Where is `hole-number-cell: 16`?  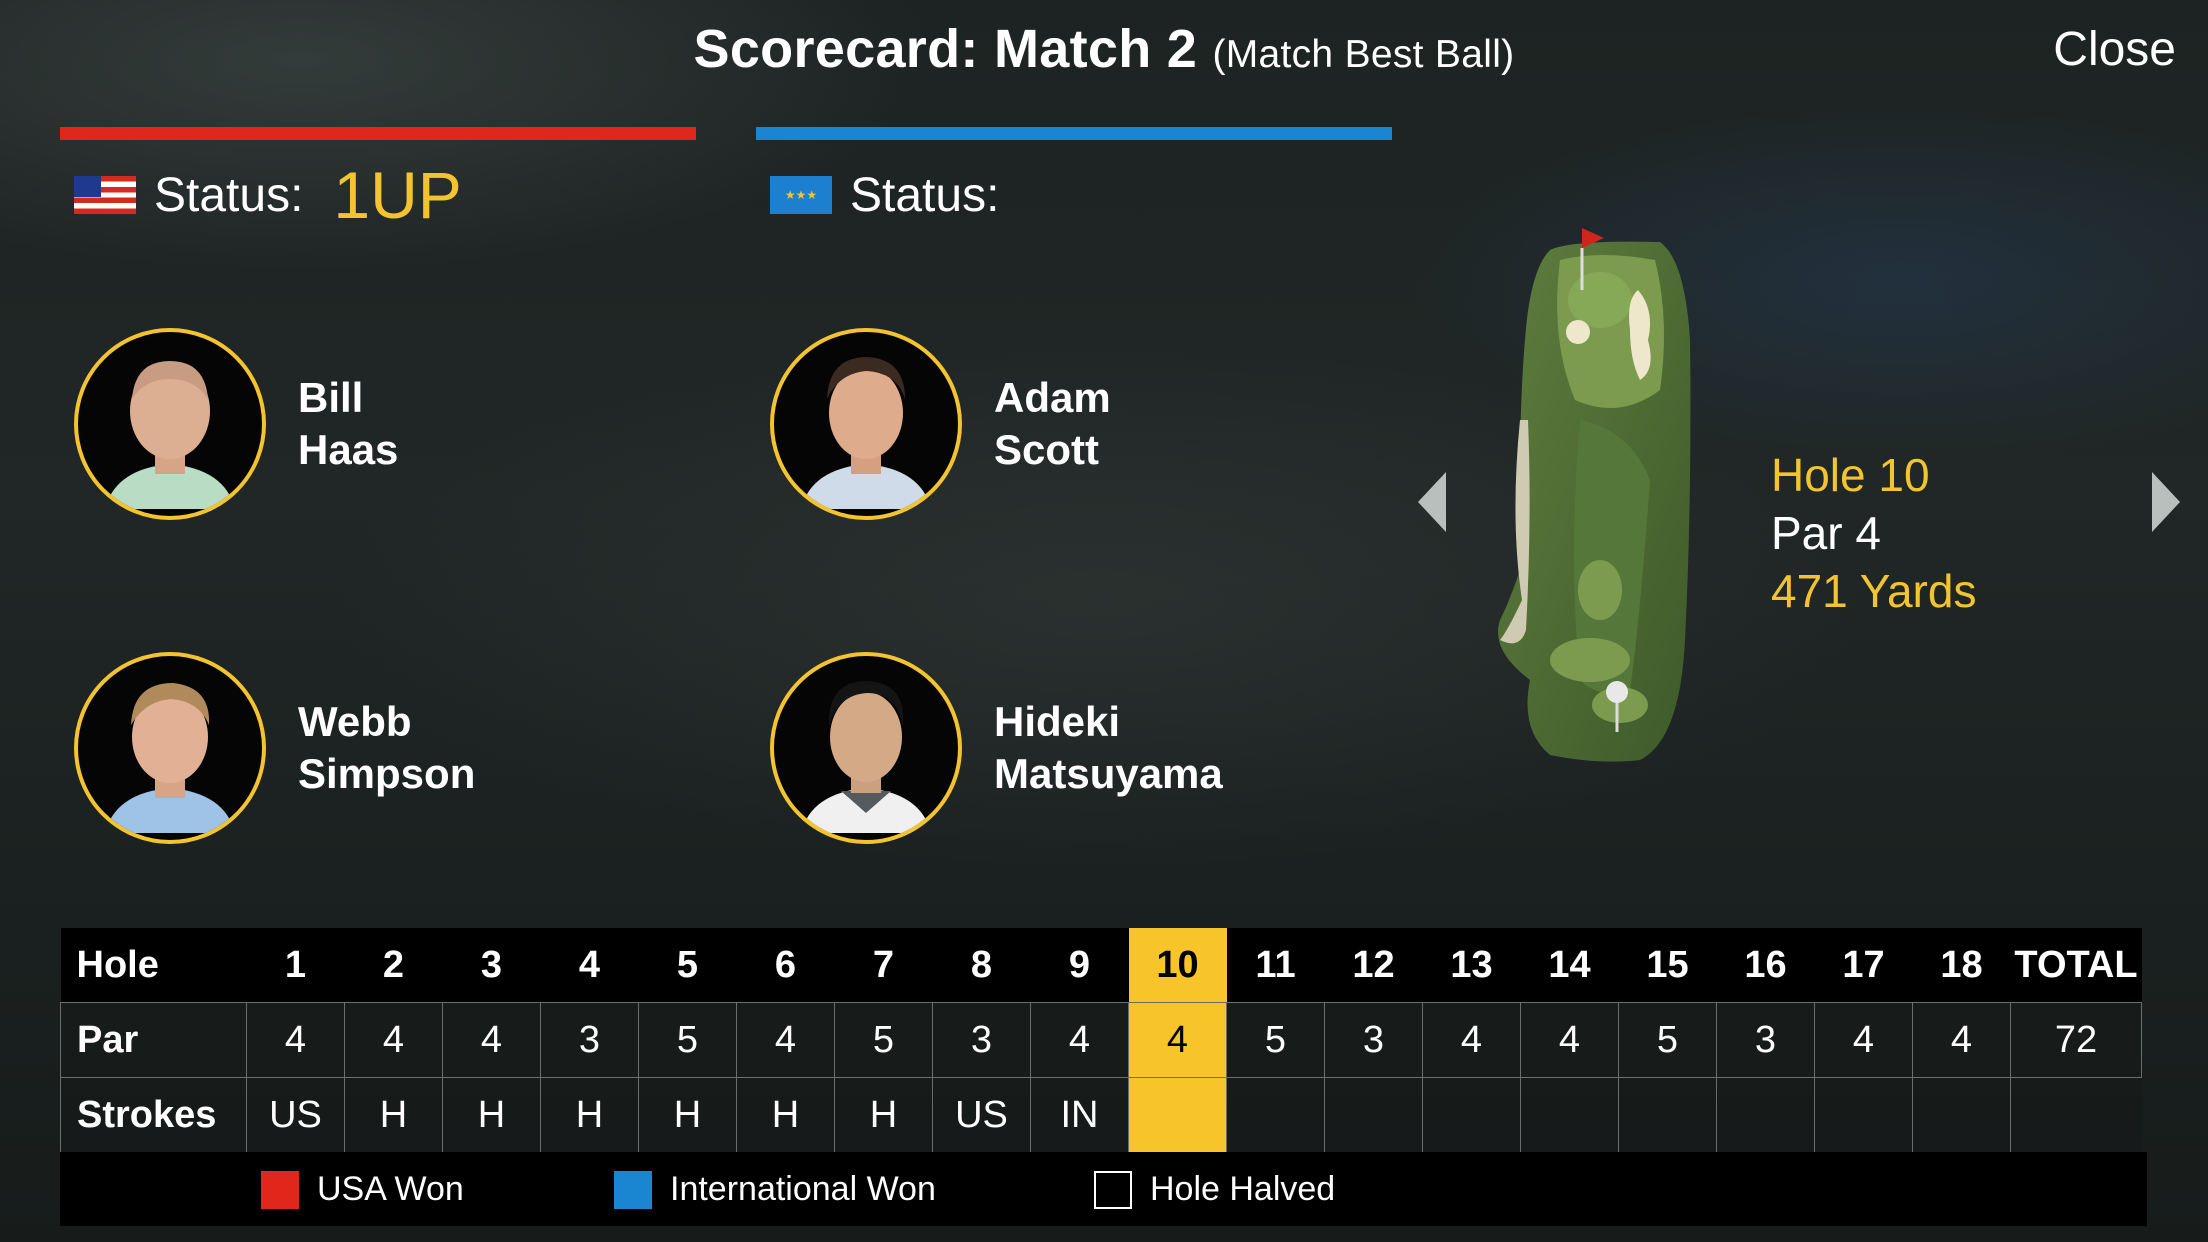 hole-number-cell: 16 is located at coordinates (1765, 965).